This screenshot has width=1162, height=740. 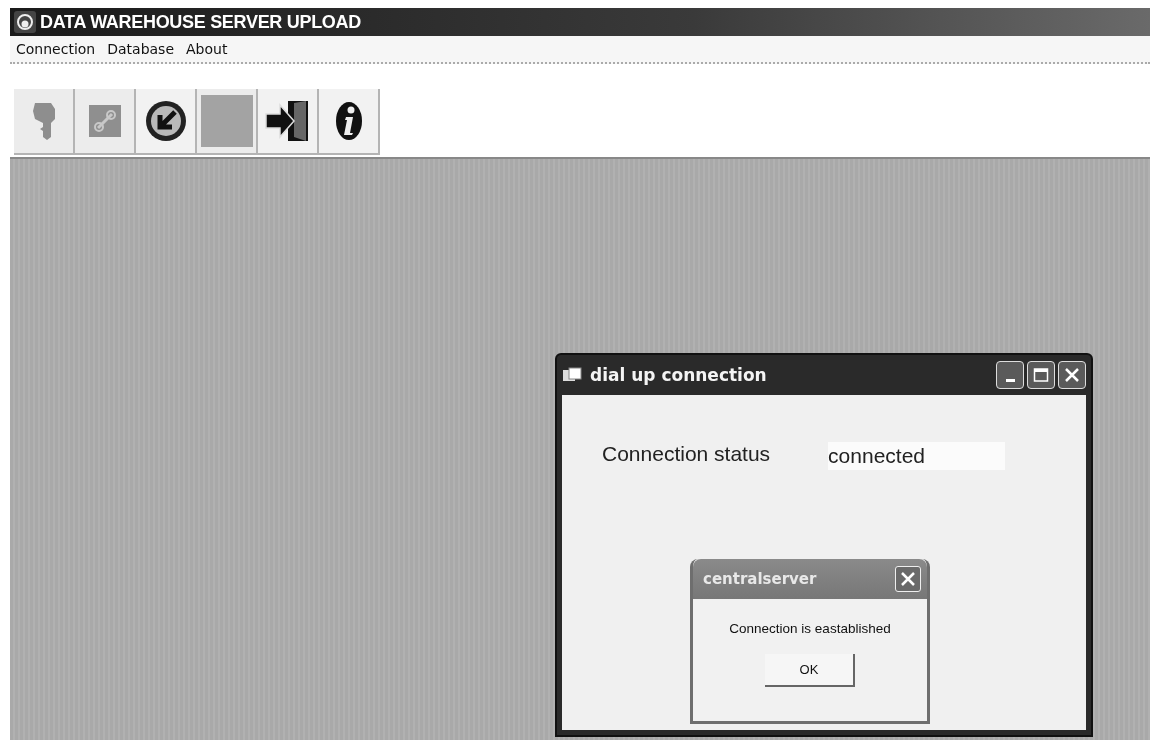 What do you see at coordinates (917, 456) in the screenshot?
I see `status-value: connected` at bounding box center [917, 456].